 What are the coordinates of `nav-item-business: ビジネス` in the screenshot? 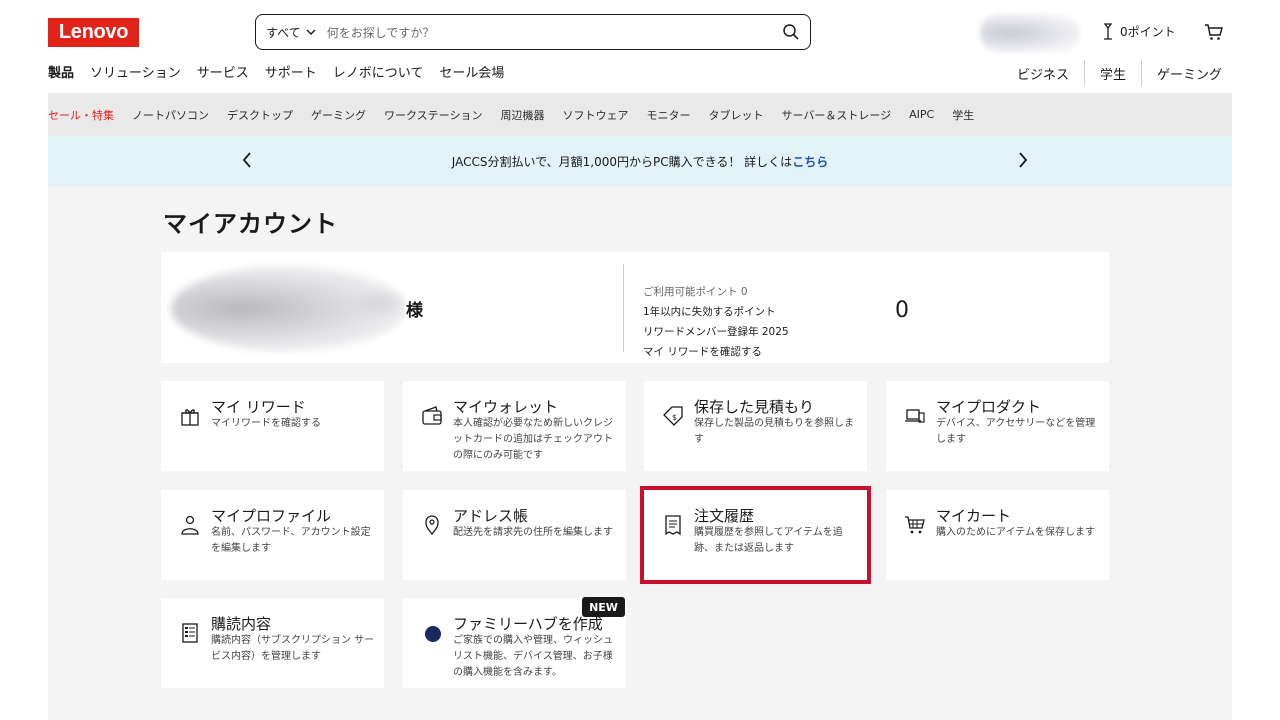 It's located at (1050, 73).